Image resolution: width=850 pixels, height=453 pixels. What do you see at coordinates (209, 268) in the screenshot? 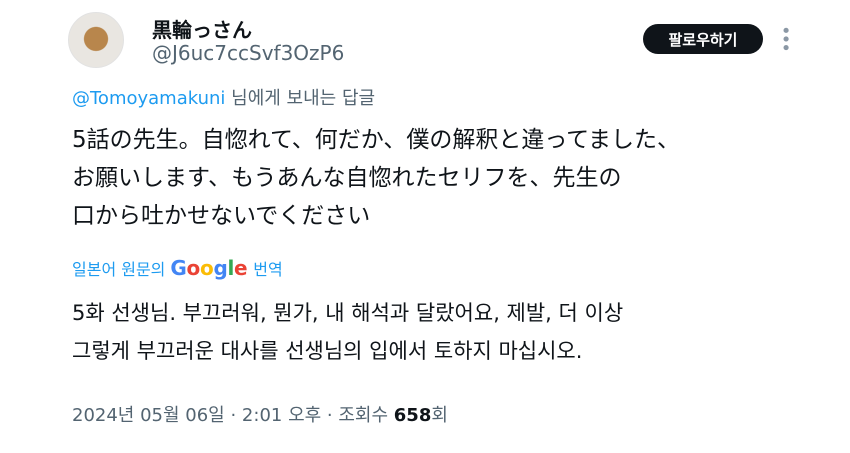
I see `google-logo: Google` at bounding box center [209, 268].